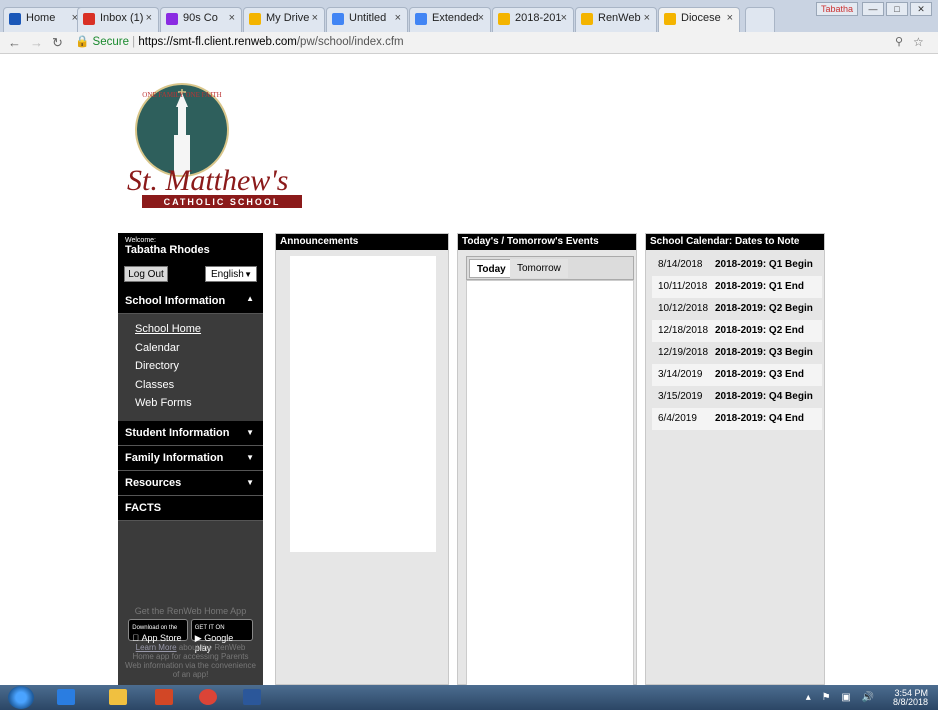 This screenshot has width=938, height=710. What do you see at coordinates (14, 42) in the screenshot?
I see `back-icon: ←` at bounding box center [14, 42].